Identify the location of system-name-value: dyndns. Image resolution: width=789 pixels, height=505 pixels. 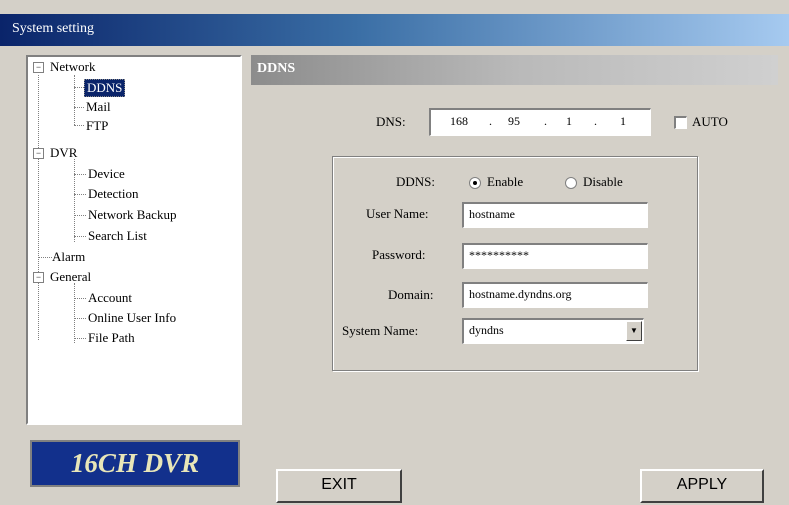
(486, 330).